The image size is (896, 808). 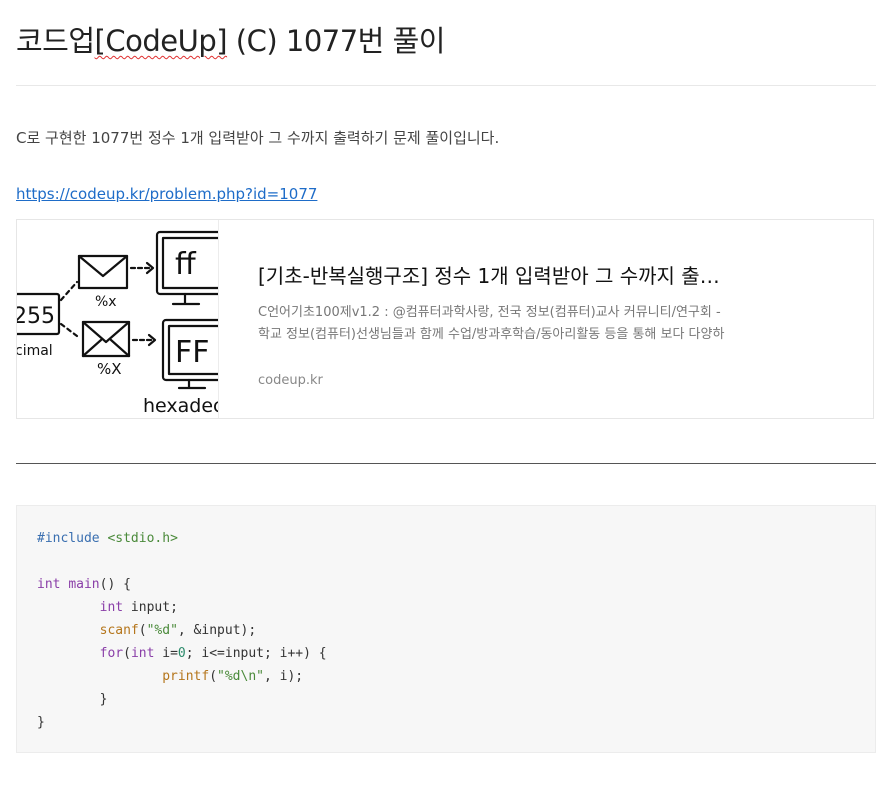 What do you see at coordinates (162, 630) in the screenshot?
I see `code-token: "%d"` at bounding box center [162, 630].